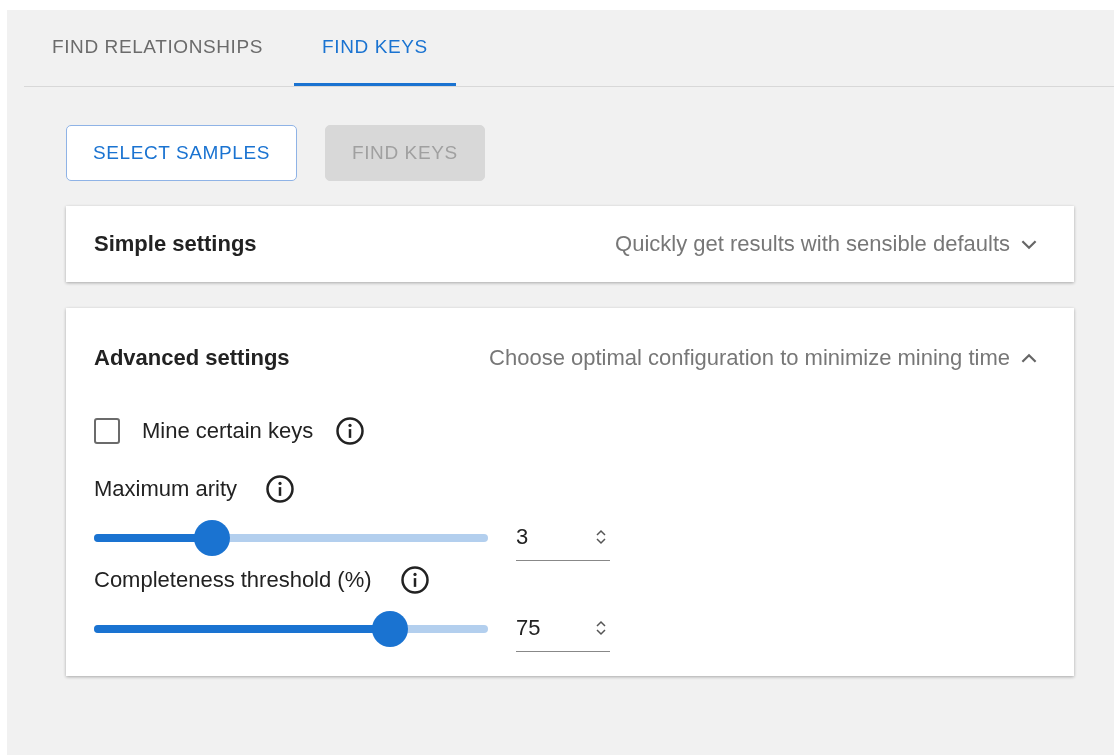  What do you see at coordinates (228, 431) in the screenshot?
I see `checkbox-label: Mine certain keys` at bounding box center [228, 431].